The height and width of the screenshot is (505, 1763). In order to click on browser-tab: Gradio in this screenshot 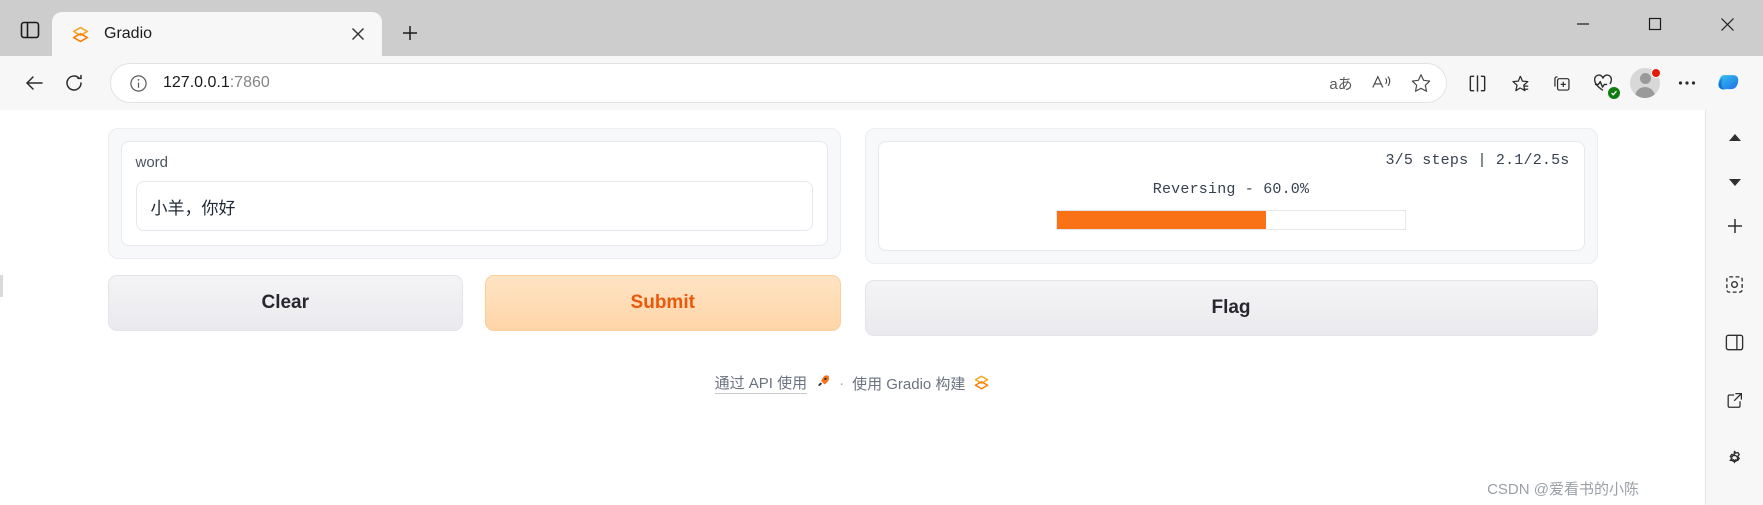, I will do `click(217, 34)`.